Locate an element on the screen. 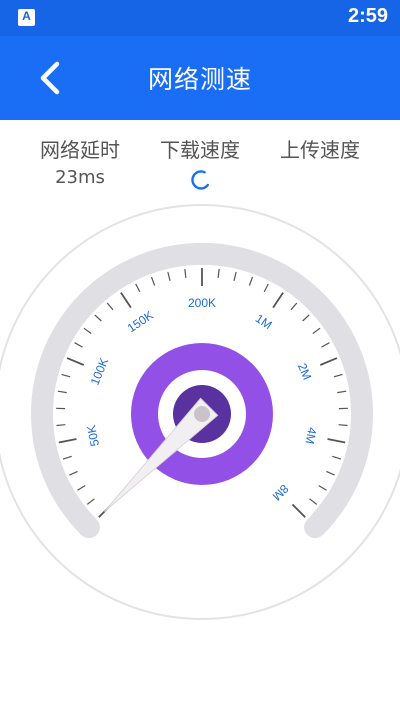  app-bar: 网络测速 is located at coordinates (200, 78).